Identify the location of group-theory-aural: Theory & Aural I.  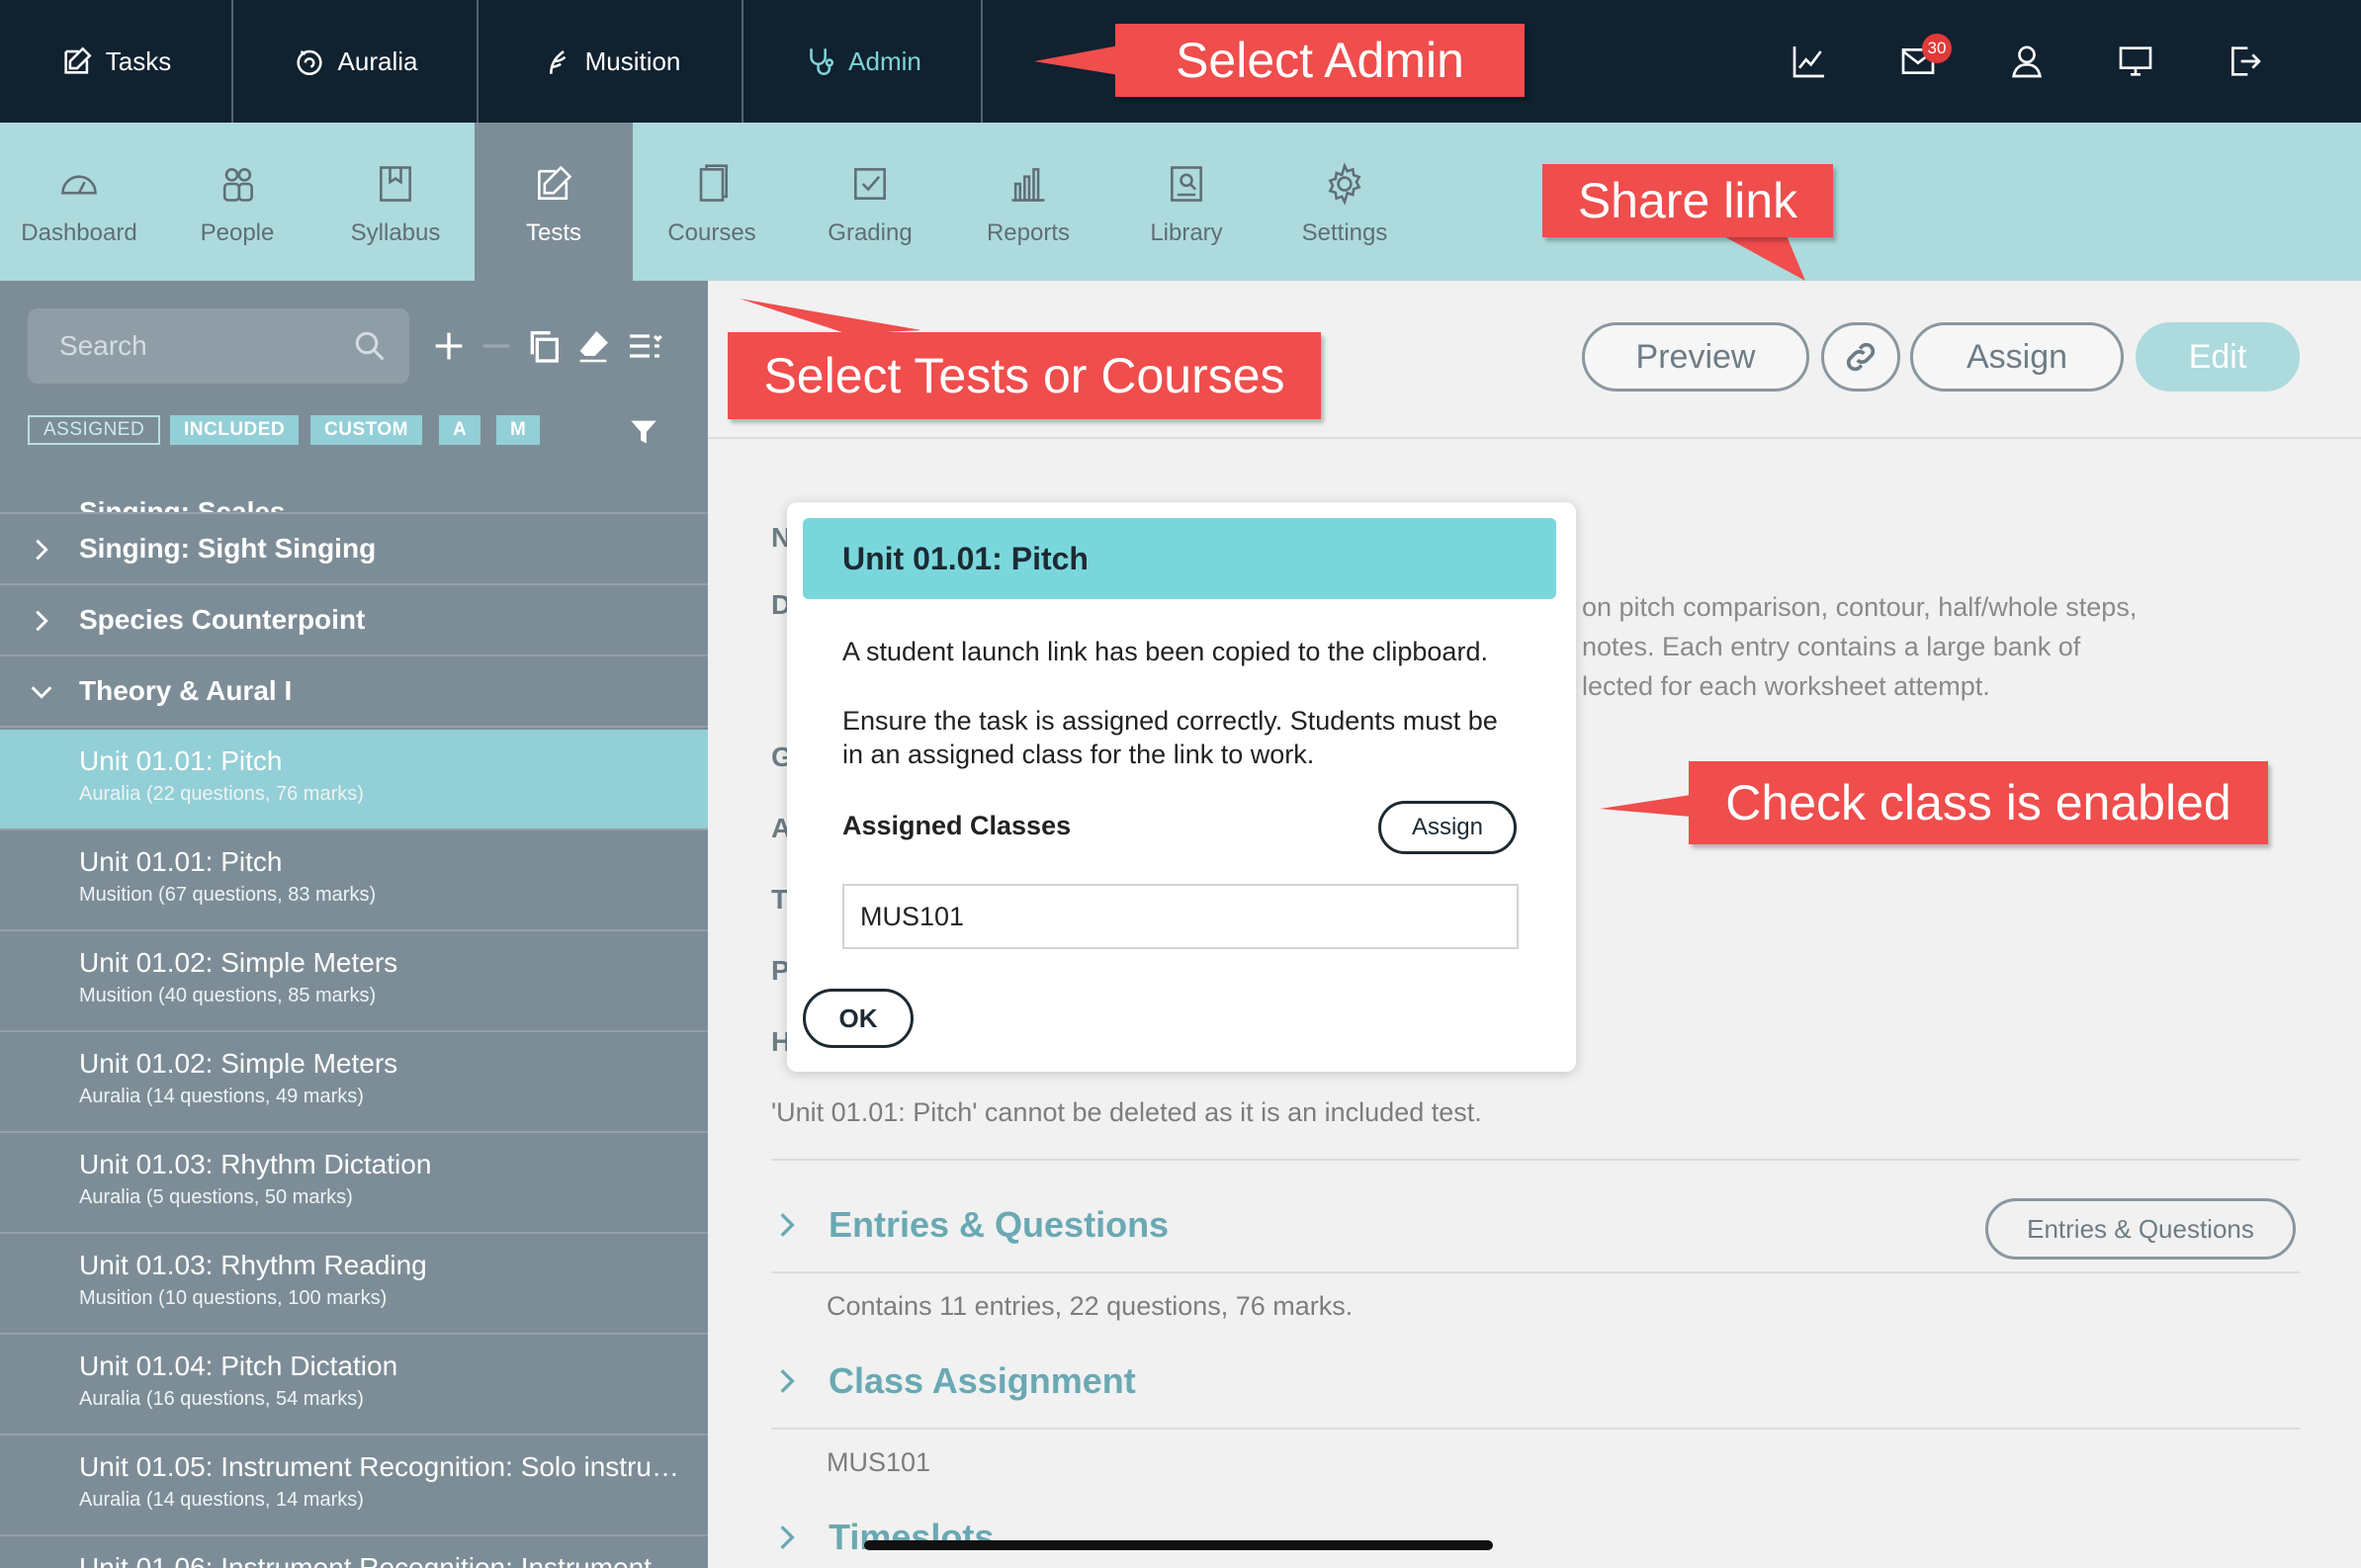
(354, 692).